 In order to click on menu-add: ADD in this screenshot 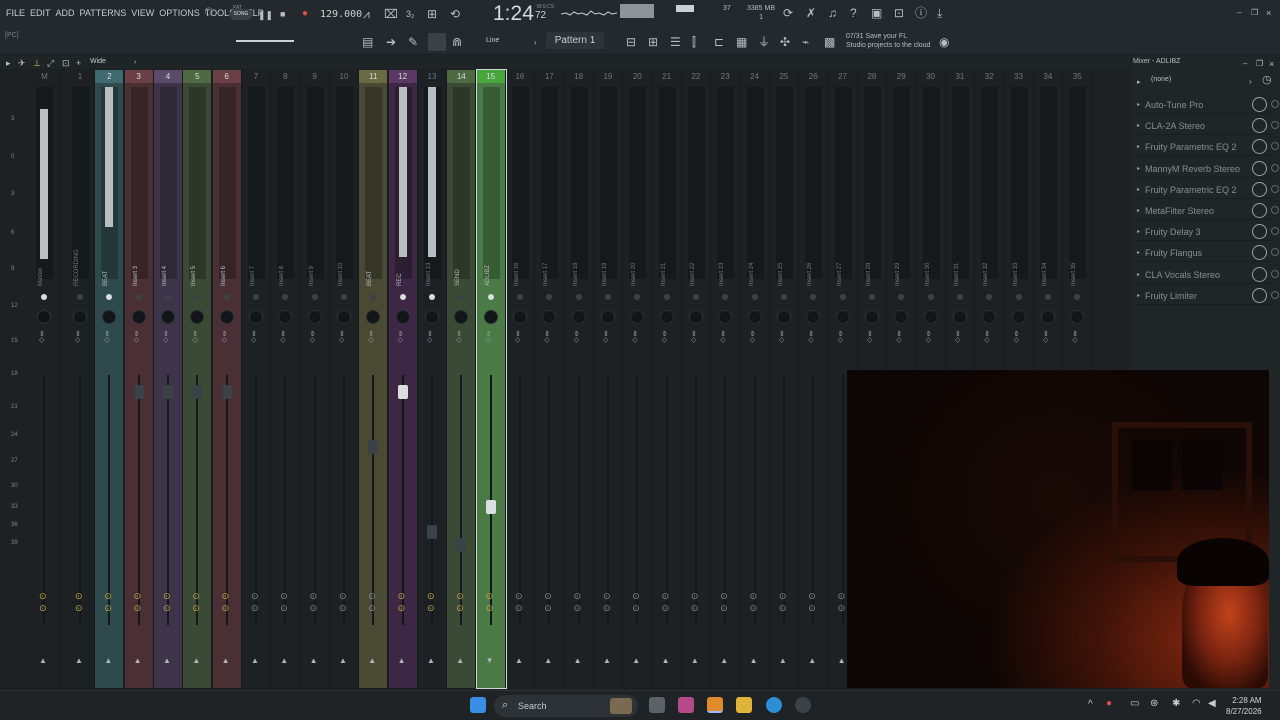, I will do `click(65, 13)`.